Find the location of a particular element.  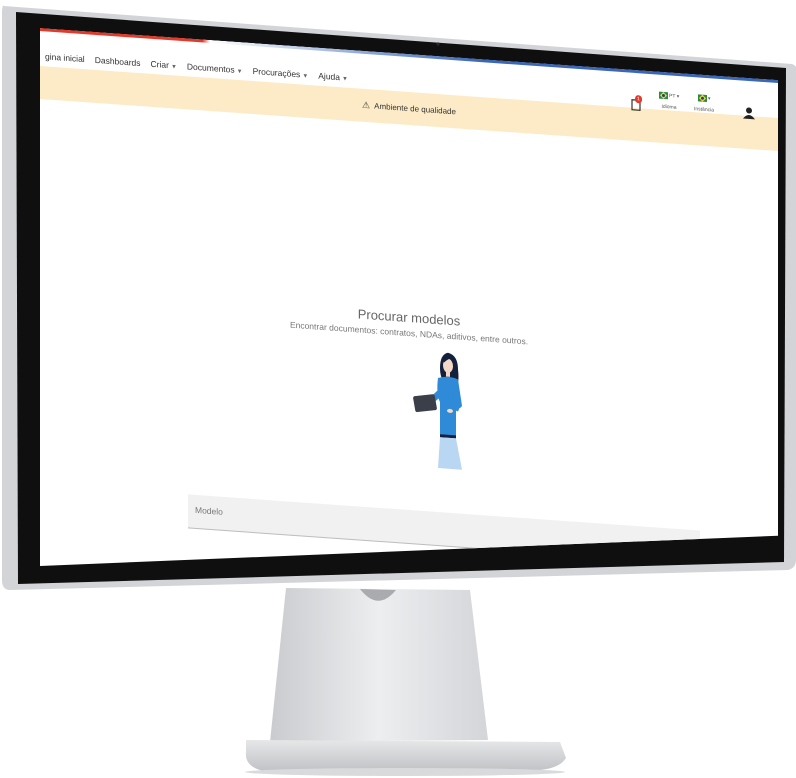

language-selector: PT ▾ Idioma is located at coordinates (669, 101).